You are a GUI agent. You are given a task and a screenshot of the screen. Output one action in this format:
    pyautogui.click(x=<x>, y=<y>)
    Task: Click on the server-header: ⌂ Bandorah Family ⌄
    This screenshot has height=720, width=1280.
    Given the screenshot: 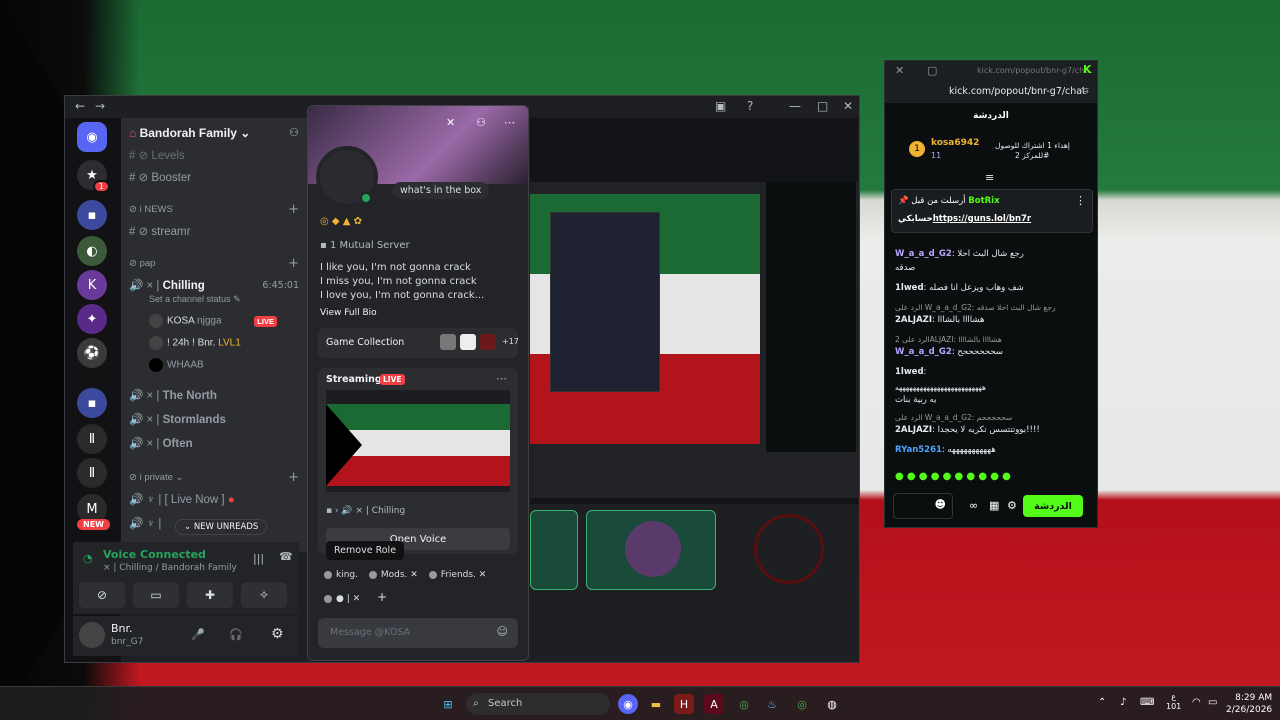 What is the action you would take?
    pyautogui.click(x=189, y=133)
    